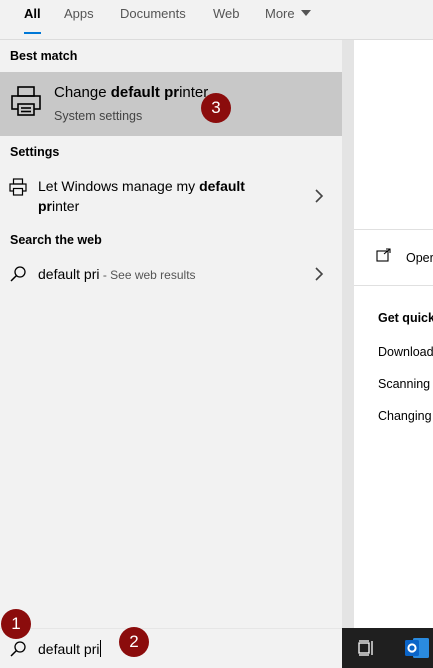  I want to click on preview-link-download: Download, so click(405, 352).